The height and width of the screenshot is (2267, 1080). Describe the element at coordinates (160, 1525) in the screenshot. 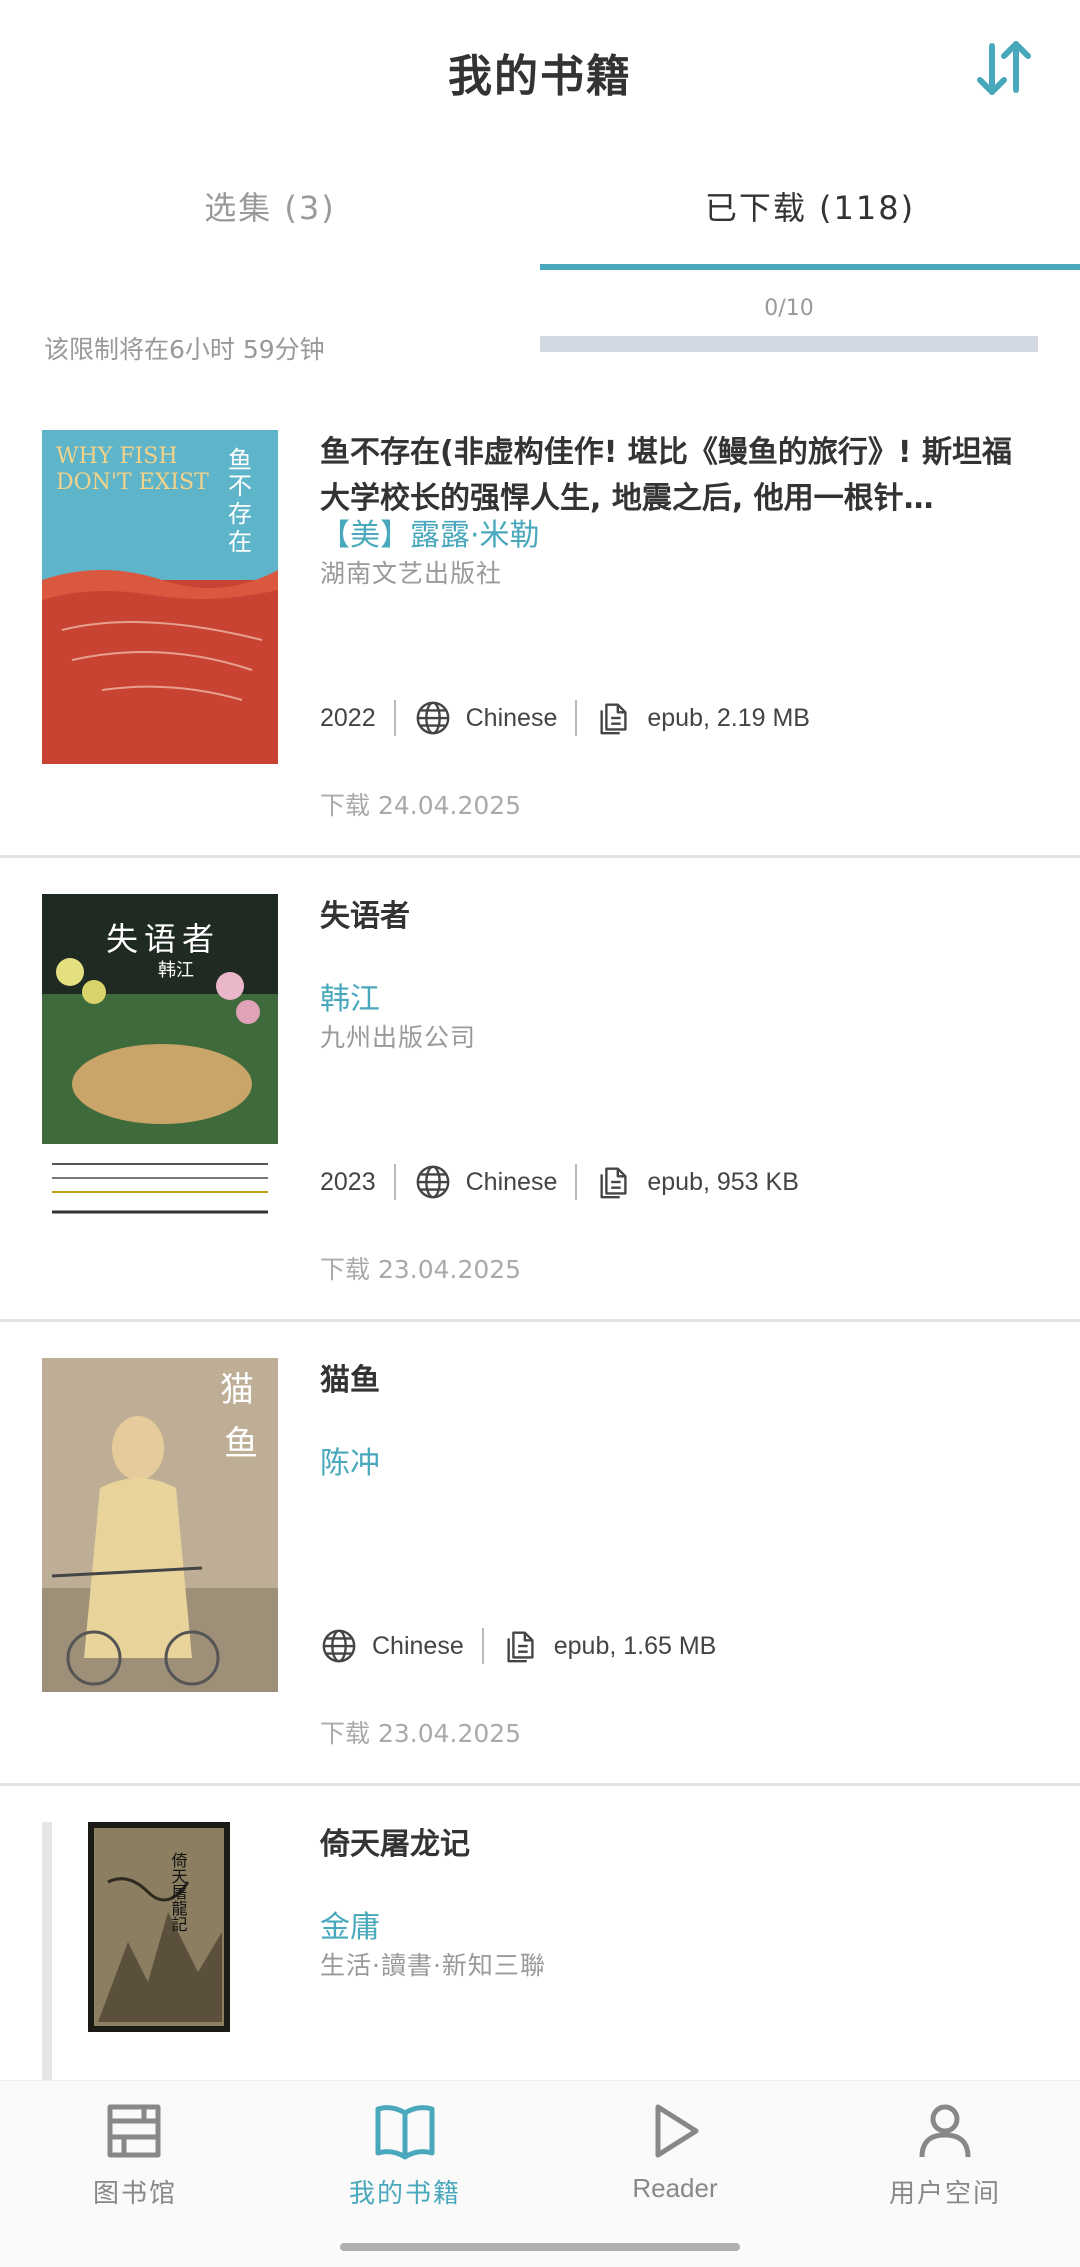

I see `book-cover: 猫 鱼` at that location.